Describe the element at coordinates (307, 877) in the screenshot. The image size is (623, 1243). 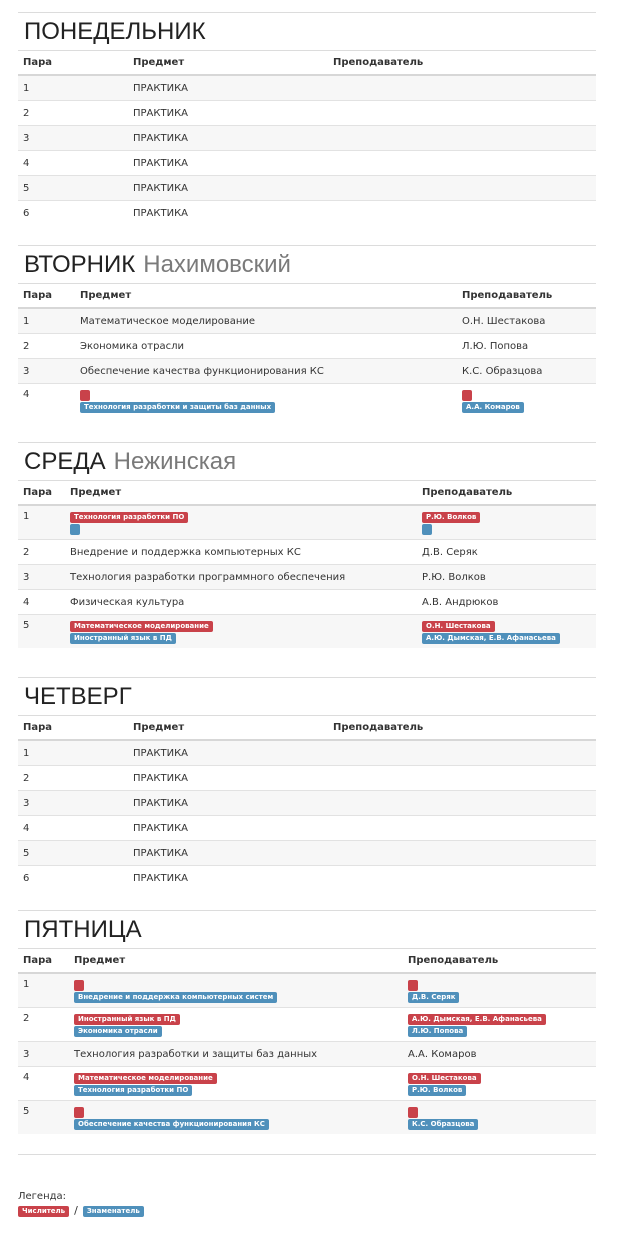
I see `table-row: 6 ПРАКТИКА` at that location.